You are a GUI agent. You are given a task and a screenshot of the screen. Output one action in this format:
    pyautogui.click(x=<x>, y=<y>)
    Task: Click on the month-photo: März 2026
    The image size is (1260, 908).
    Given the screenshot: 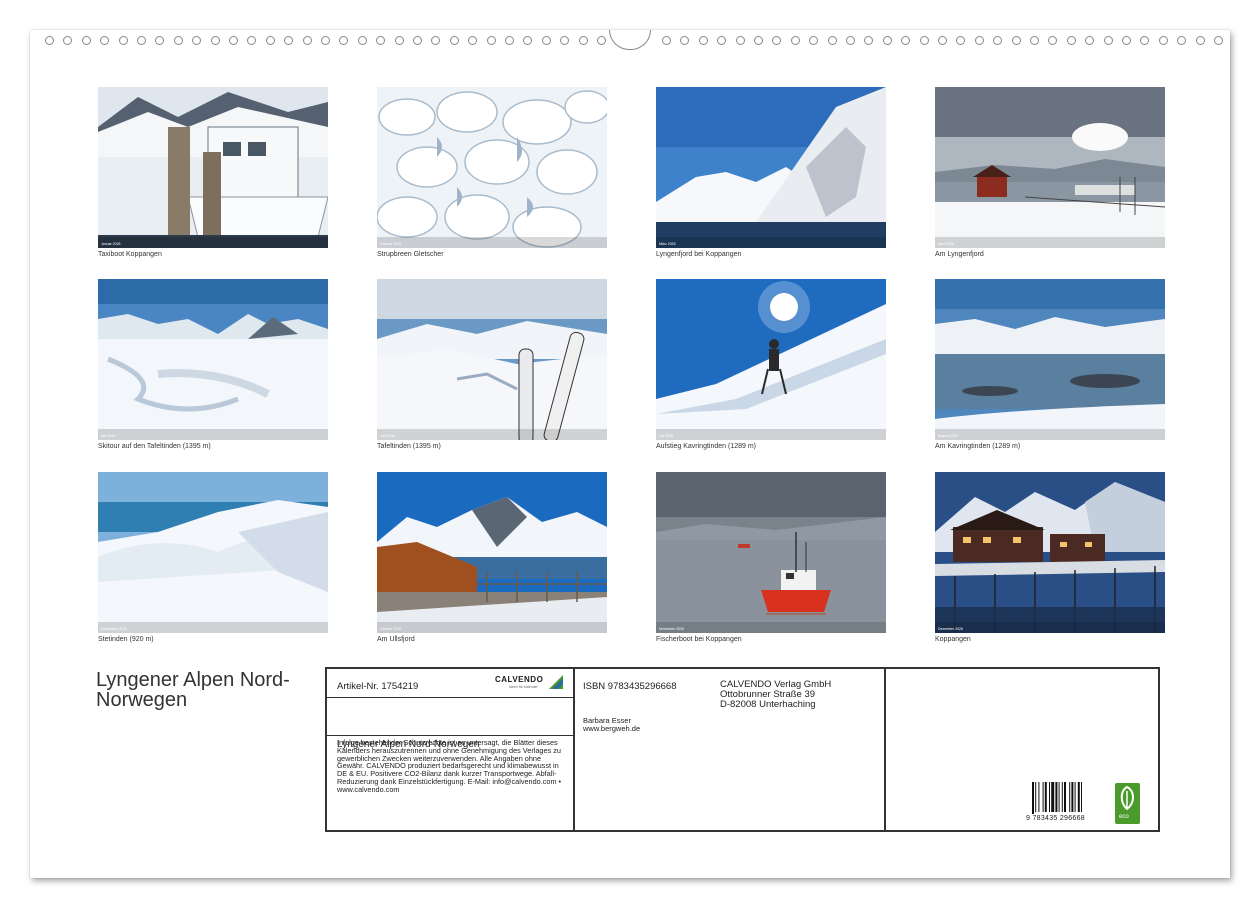 What is the action you would take?
    pyautogui.click(x=771, y=167)
    